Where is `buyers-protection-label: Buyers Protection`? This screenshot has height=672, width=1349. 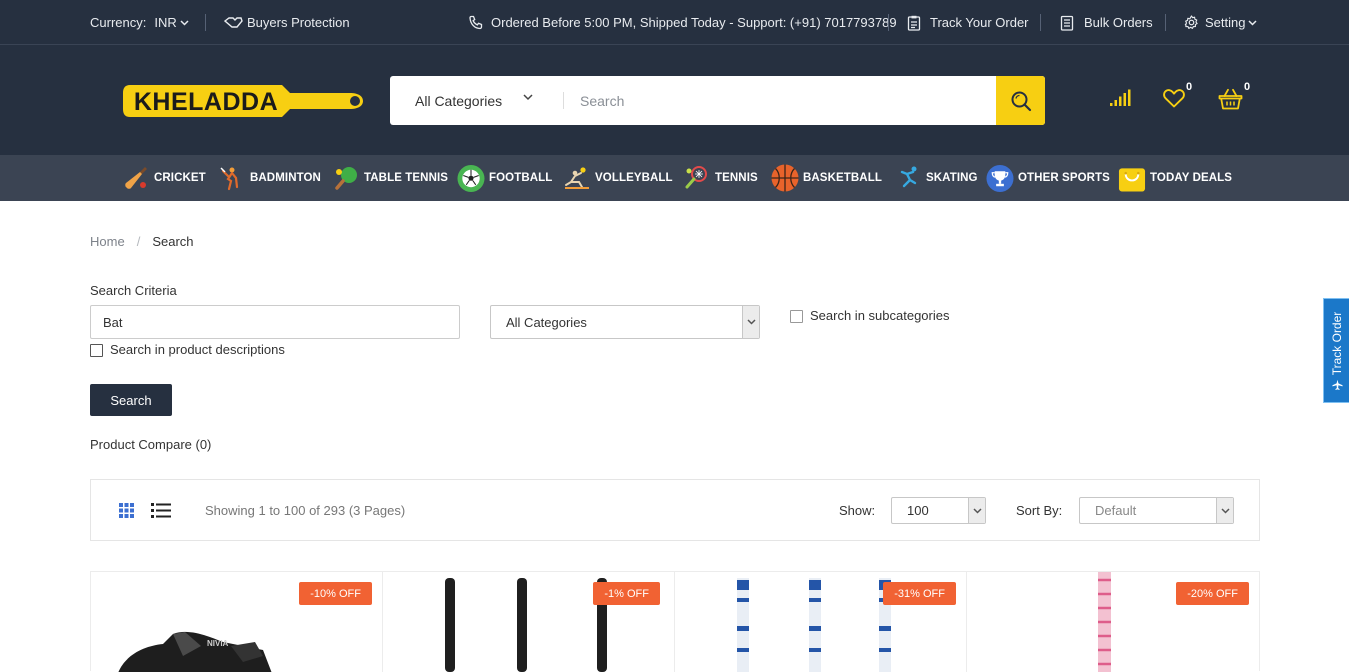
buyers-protection-label: Buyers Protection is located at coordinates (298, 22).